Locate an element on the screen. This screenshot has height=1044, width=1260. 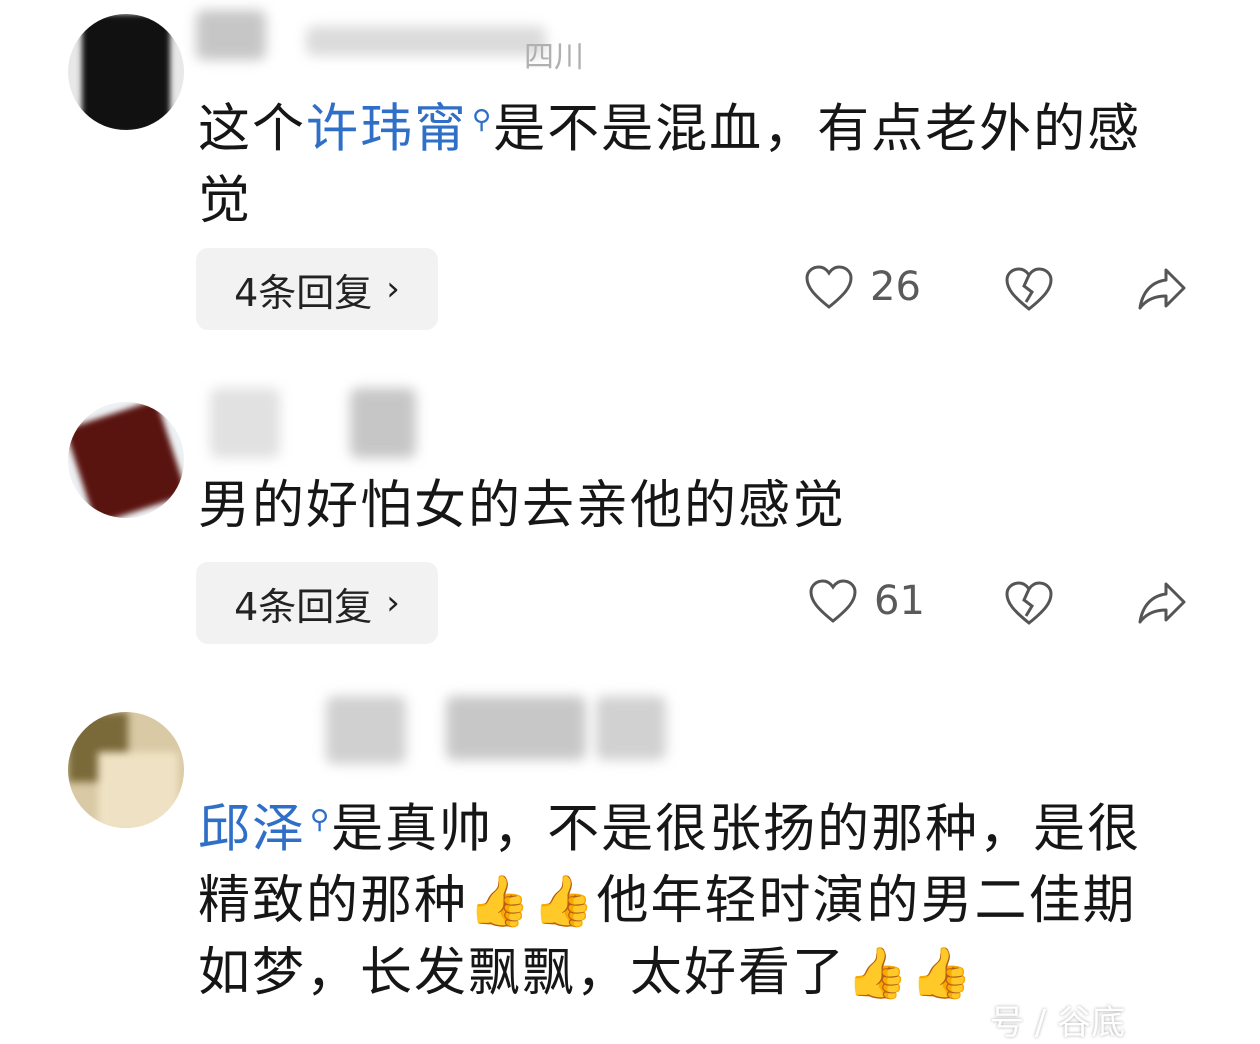
comment-text-prefix: 这个 is located at coordinates (252, 129).